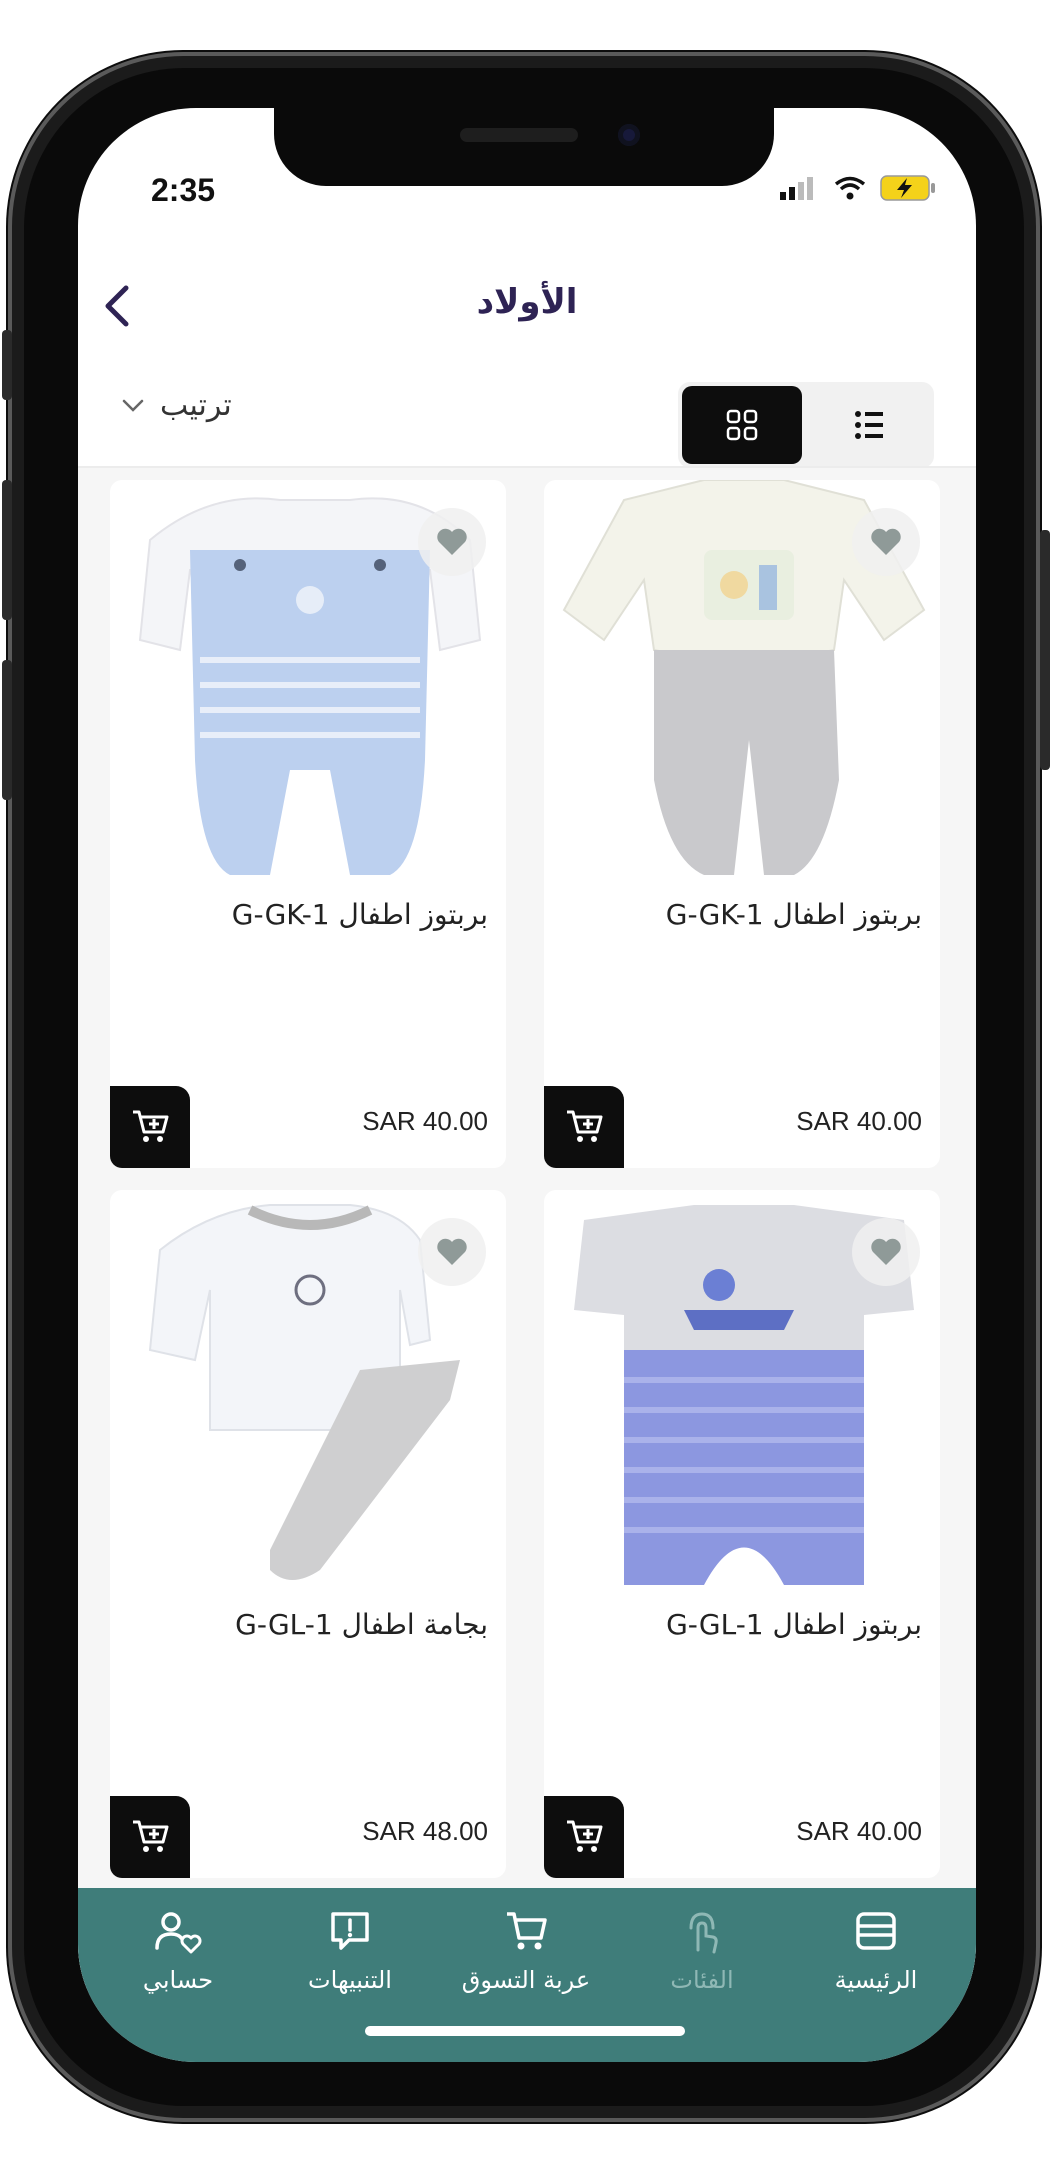 The height and width of the screenshot is (2178, 1053). Describe the element at coordinates (1045, 650) in the screenshot. I see `side-button-right` at that location.